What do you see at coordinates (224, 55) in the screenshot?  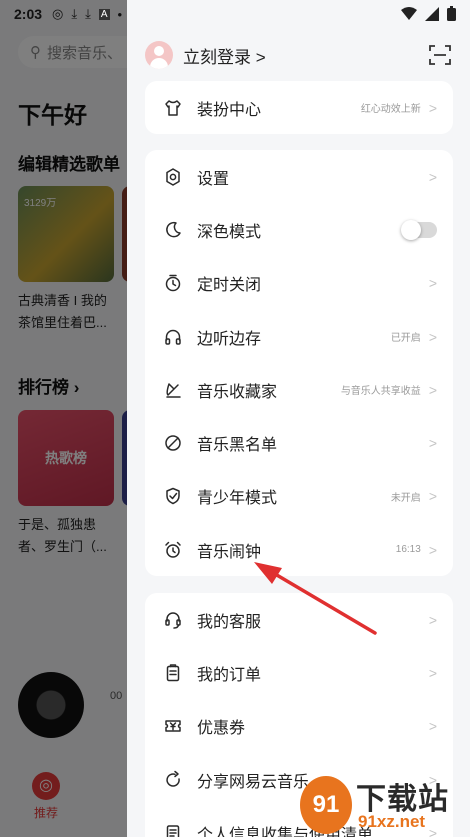 I see `login-label: 立刻登录 >` at bounding box center [224, 55].